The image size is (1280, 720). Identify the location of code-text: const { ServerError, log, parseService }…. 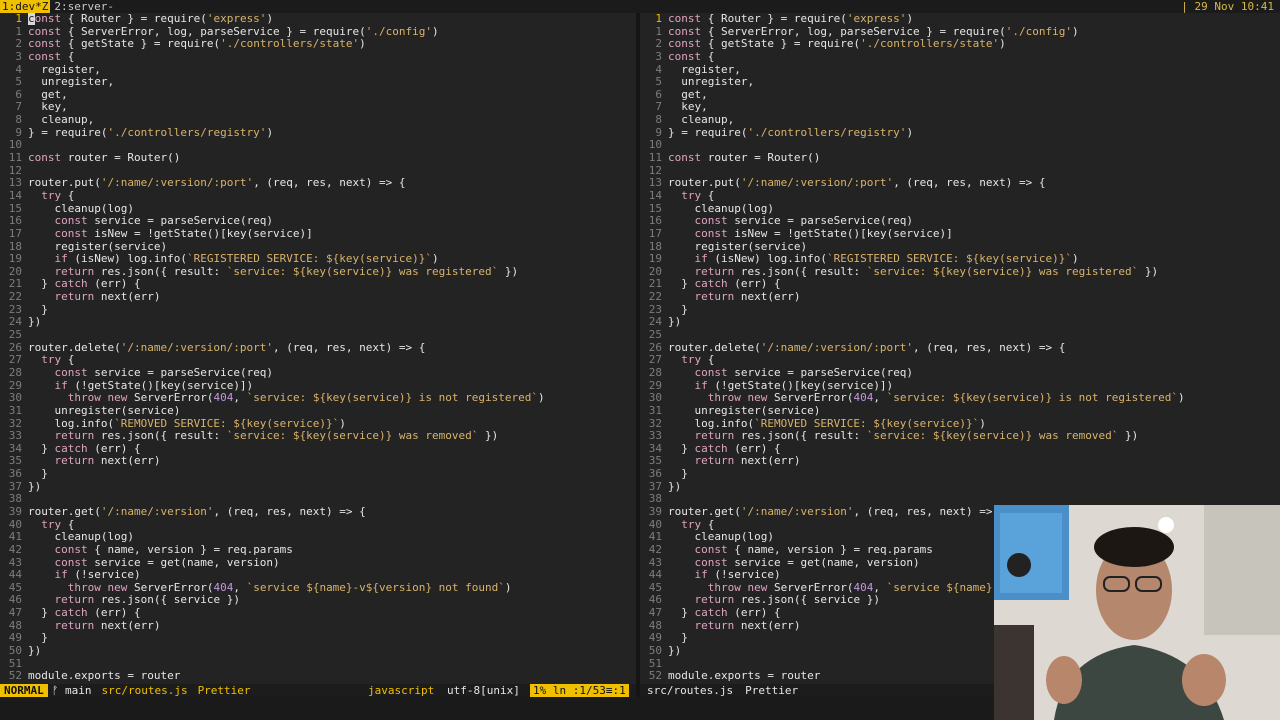
(873, 31).